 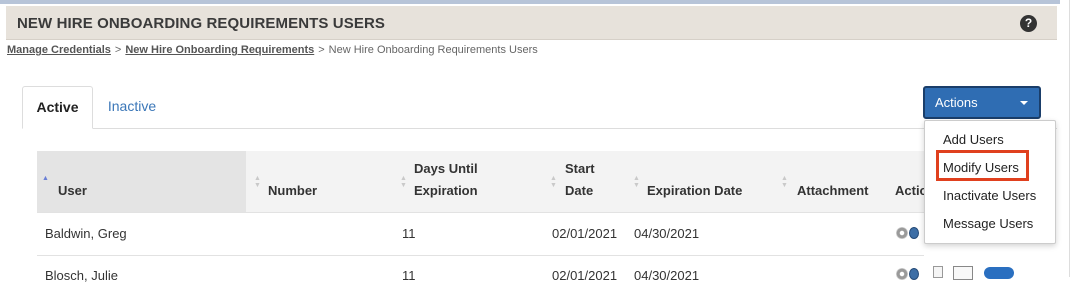 What do you see at coordinates (579, 190) in the screenshot?
I see `column-header-start-line2: Date` at bounding box center [579, 190].